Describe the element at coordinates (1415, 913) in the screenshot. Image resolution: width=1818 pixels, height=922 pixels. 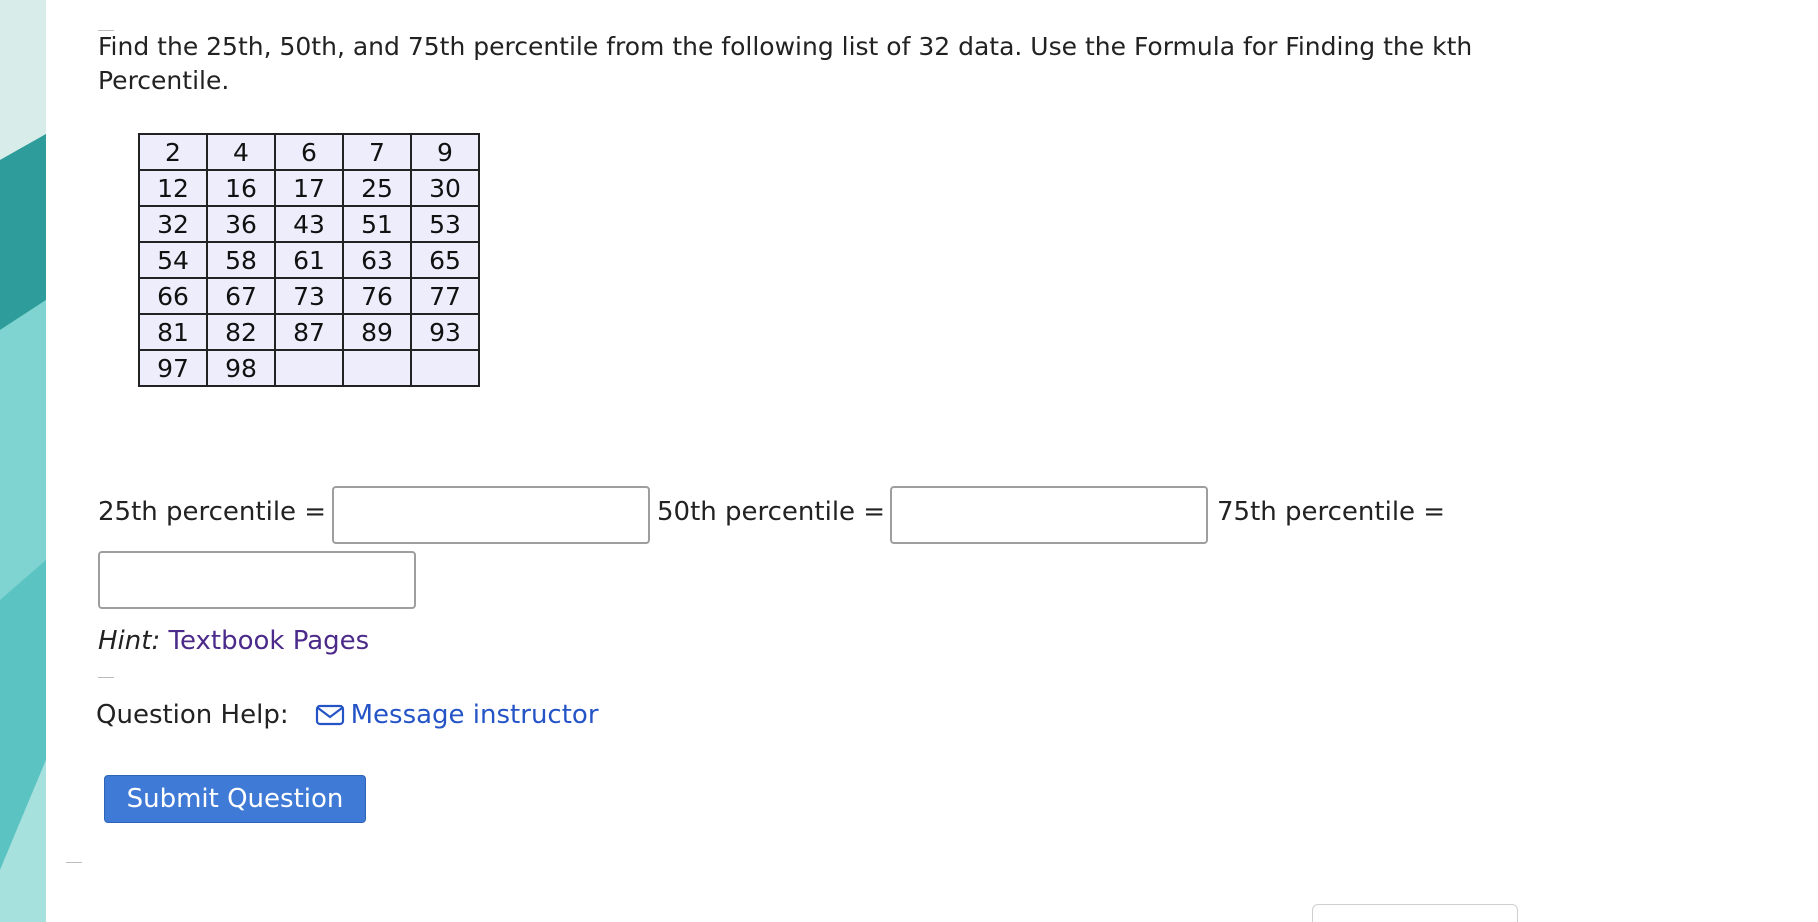
I see `bottom-tab` at that location.